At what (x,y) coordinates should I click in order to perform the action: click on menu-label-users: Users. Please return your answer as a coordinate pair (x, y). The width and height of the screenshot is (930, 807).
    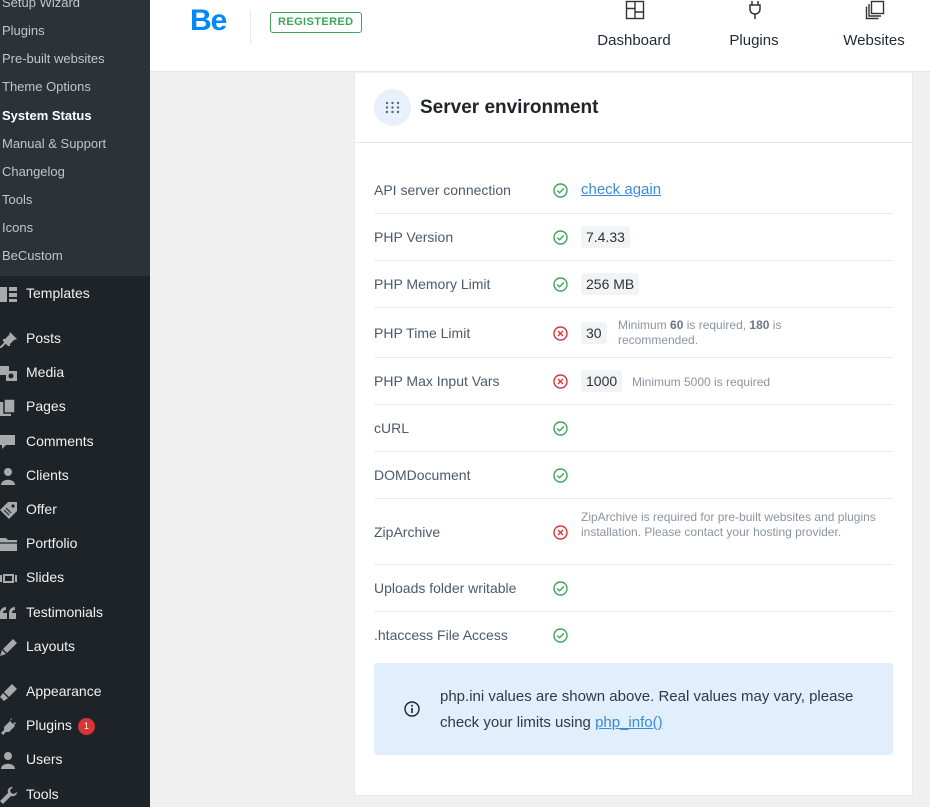
    Looking at the image, I should click on (44, 759).